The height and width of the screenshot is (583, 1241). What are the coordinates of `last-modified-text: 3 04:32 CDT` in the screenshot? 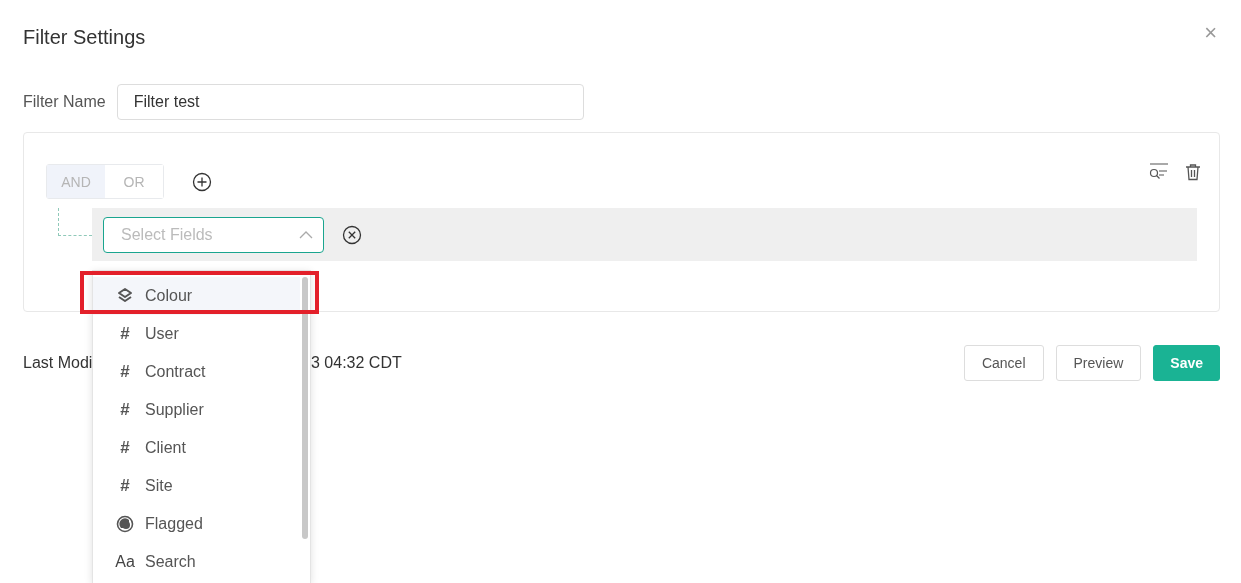 It's located at (356, 363).